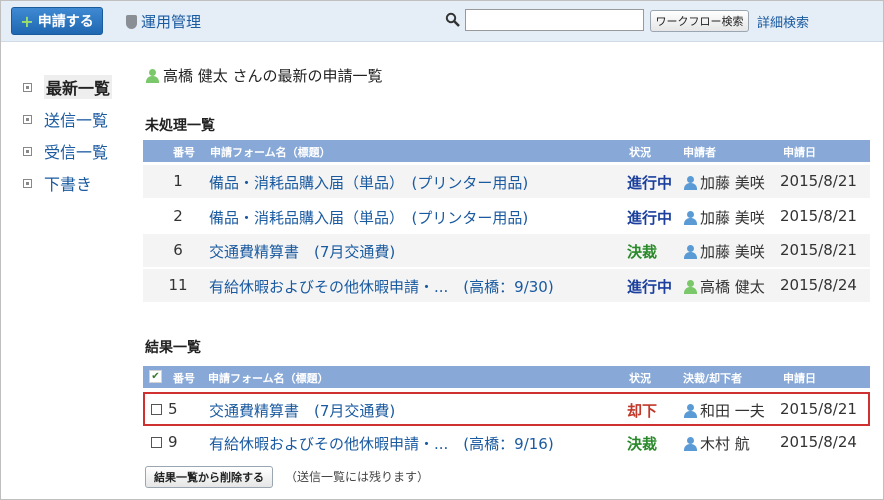 The image size is (884, 500). I want to click on delete-from-results-button: 結果一覧から削除する, so click(209, 477).